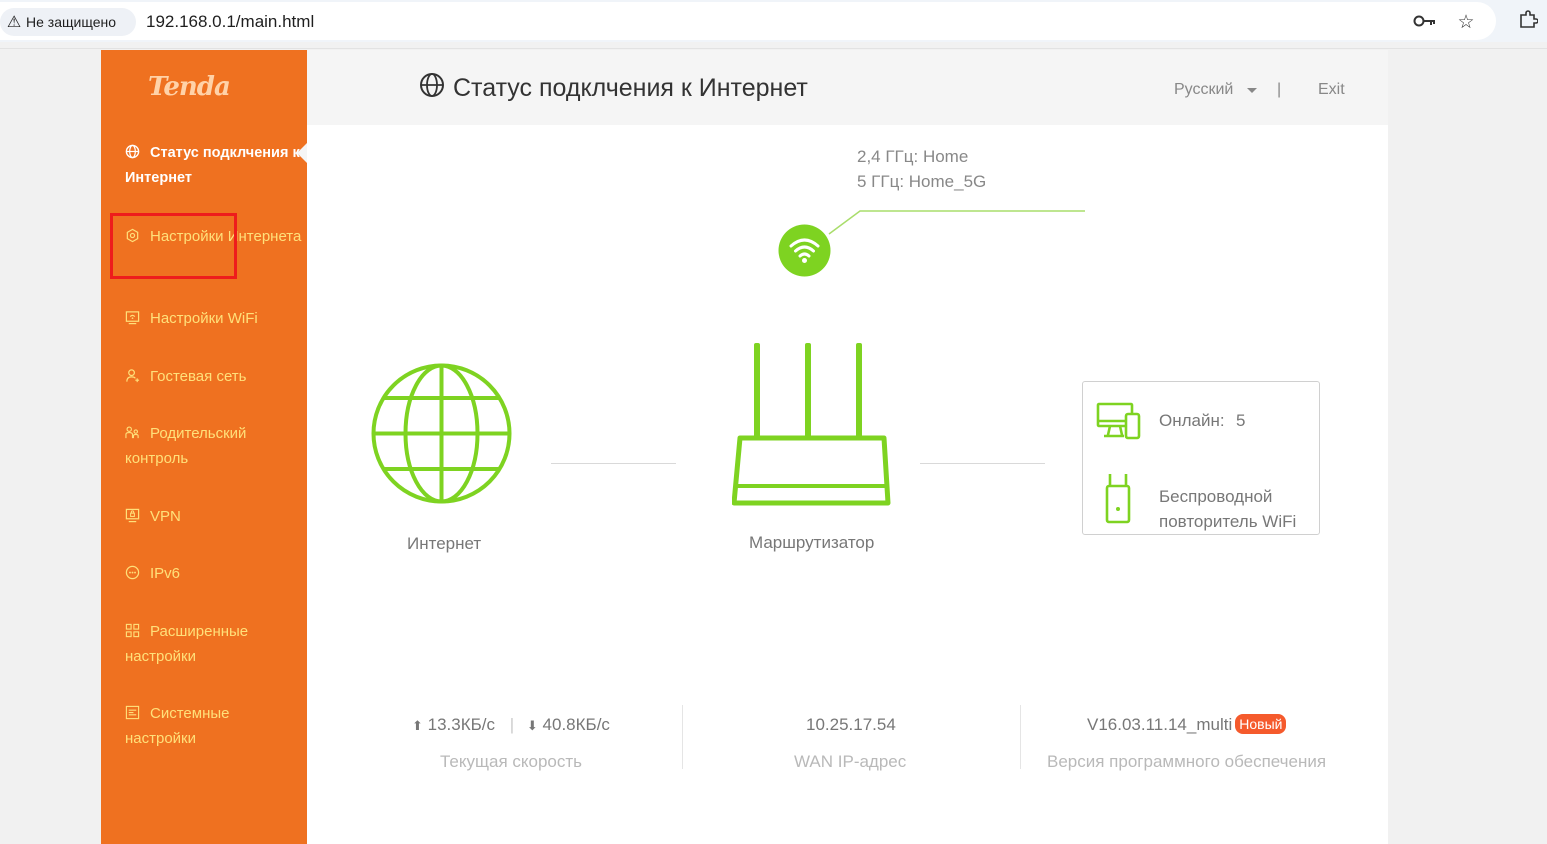 Image resolution: width=1547 pixels, height=844 pixels. What do you see at coordinates (1160, 724) in the screenshot?
I see `firmware-version-text: V16.03.11.14_multi` at bounding box center [1160, 724].